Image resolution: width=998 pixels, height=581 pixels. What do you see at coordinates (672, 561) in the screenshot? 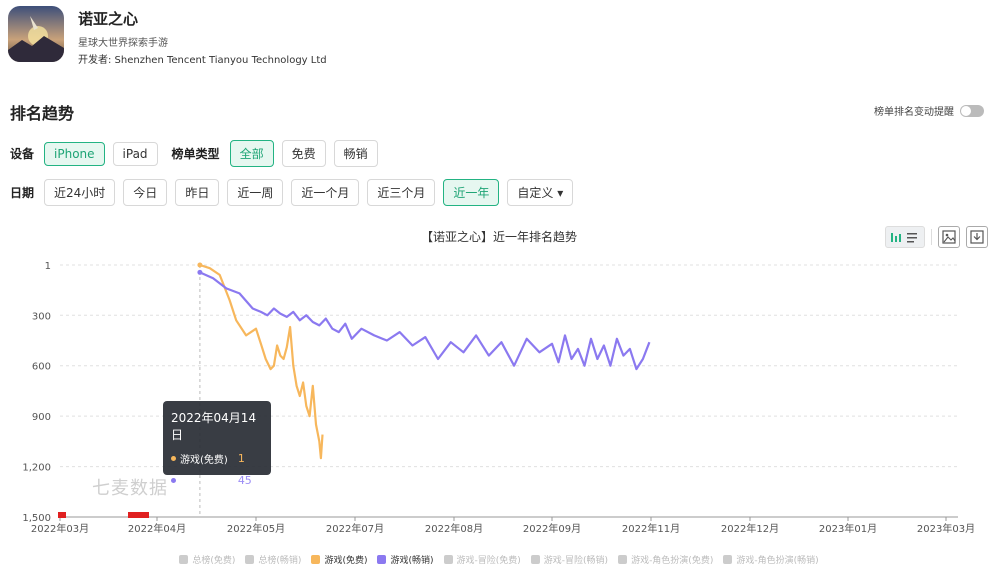
I see `legend-label: 游戏-角色扮演(免费)` at bounding box center [672, 561].